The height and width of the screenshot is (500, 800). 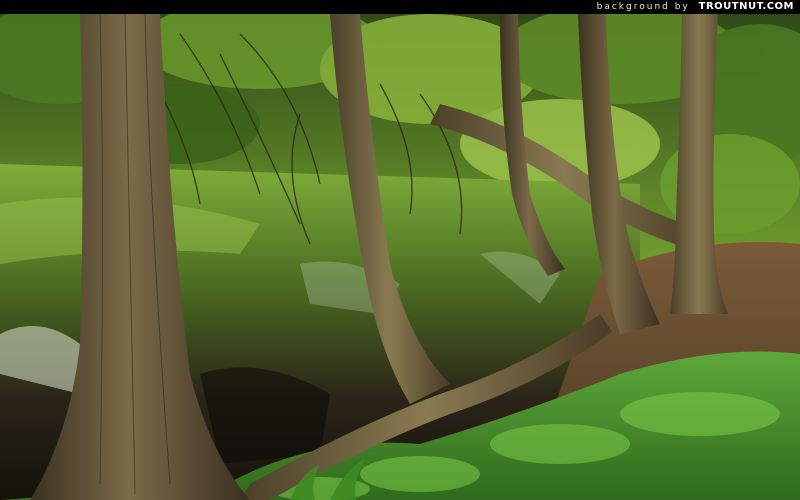 I want to click on credit-line: background by TROUTNUT.COM, so click(x=695, y=7).